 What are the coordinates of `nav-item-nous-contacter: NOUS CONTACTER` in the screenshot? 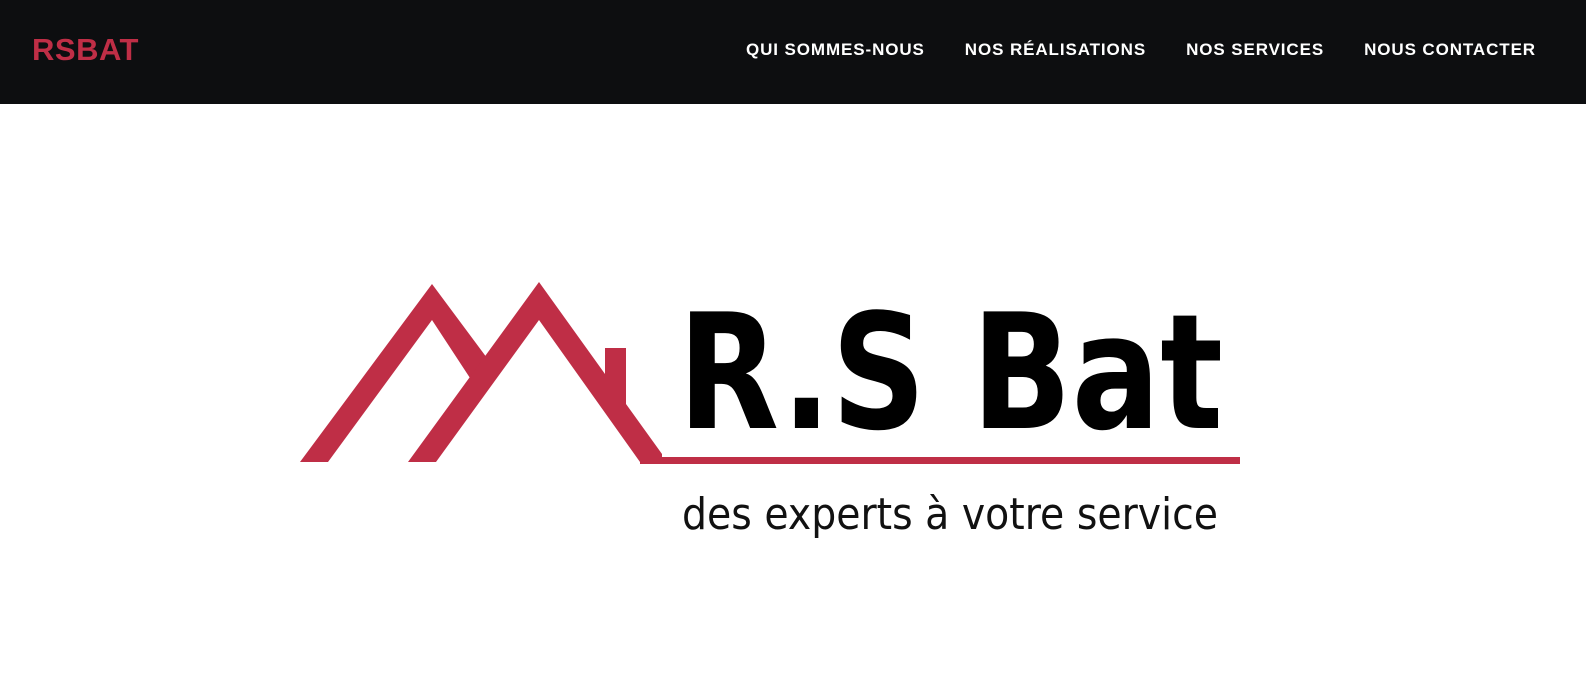 It's located at (1450, 50).